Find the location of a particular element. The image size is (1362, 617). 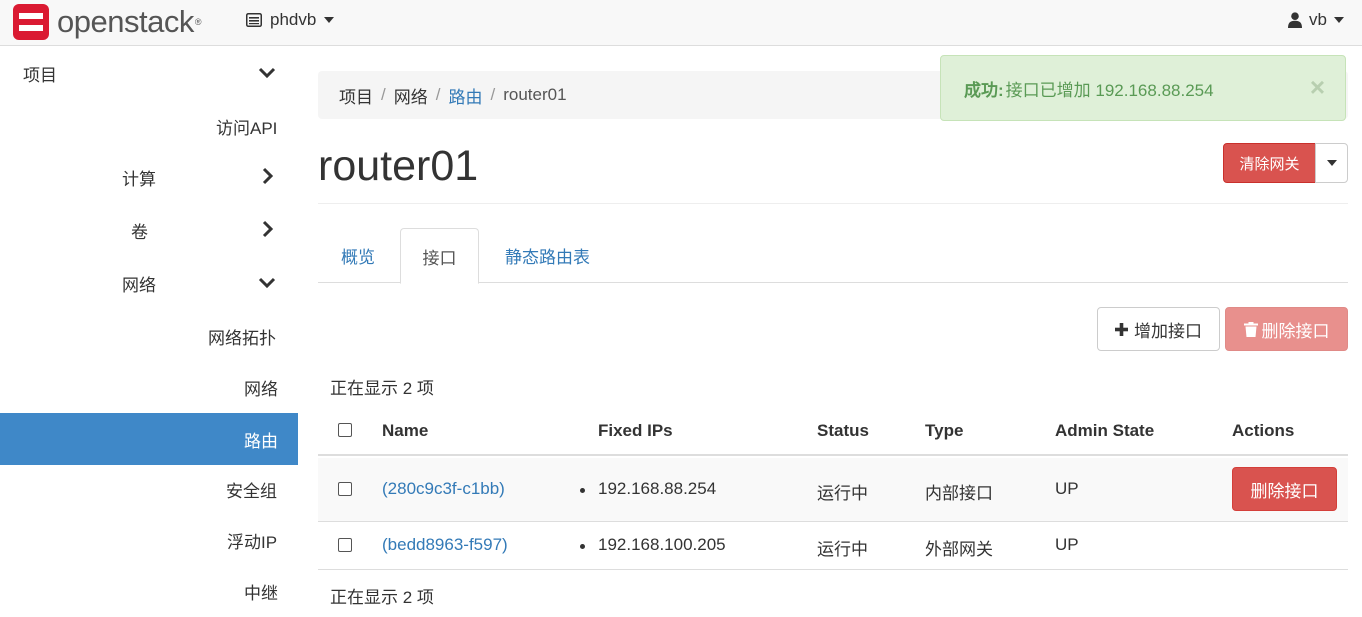

delete-interfaces-button: 删除接口 is located at coordinates (1286, 329).